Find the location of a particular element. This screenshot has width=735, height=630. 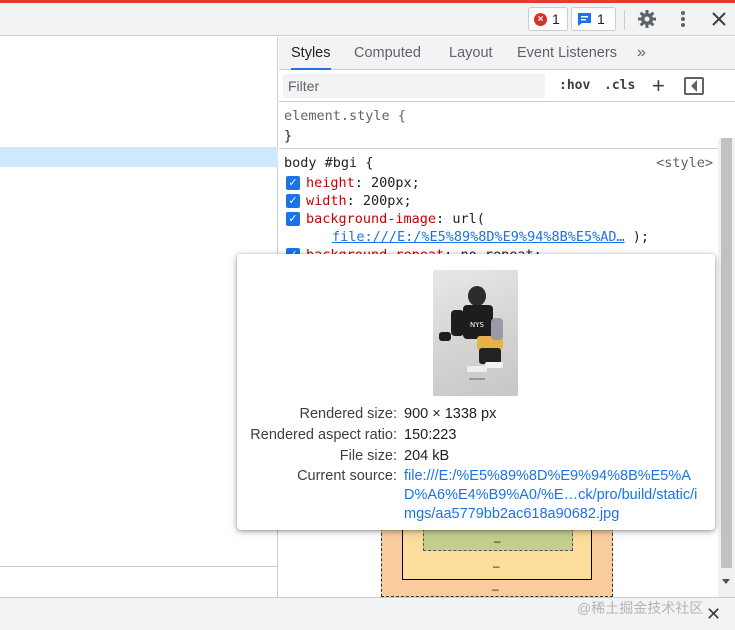

rendered-size-value: 900 × 1338 px is located at coordinates (450, 414).